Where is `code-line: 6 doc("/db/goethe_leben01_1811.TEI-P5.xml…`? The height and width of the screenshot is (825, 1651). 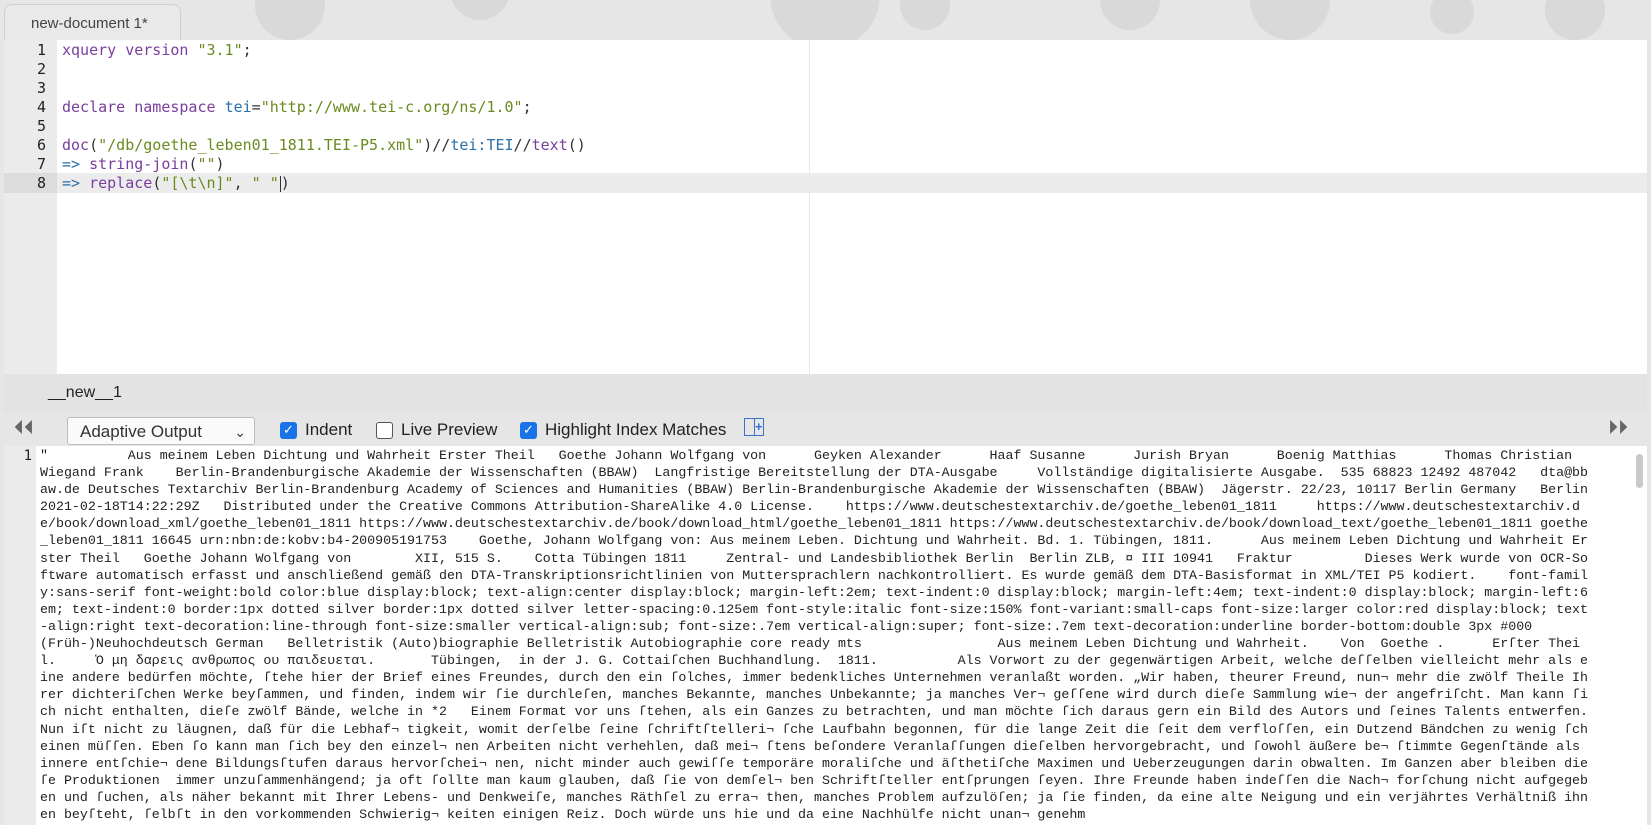 code-line: 6 doc("/db/goethe_leben01_1811.TEI-P5.xml… is located at coordinates (825, 145).